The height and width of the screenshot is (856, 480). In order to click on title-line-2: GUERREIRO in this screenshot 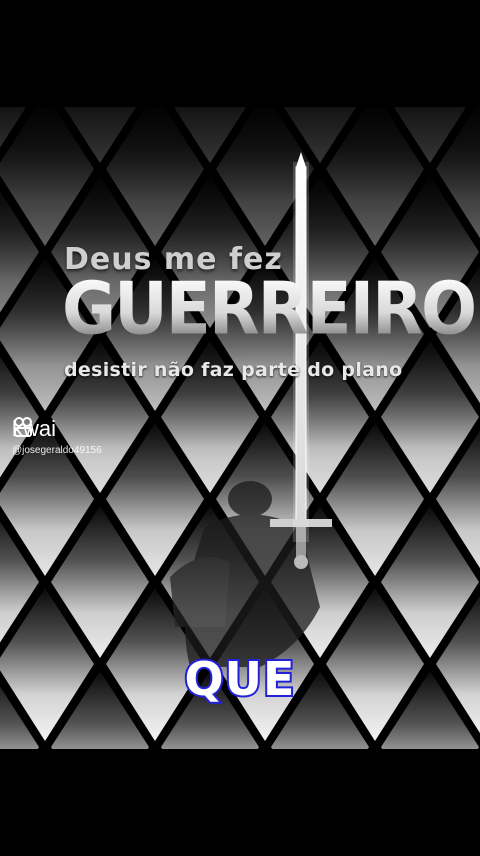, I will do `click(269, 309)`.